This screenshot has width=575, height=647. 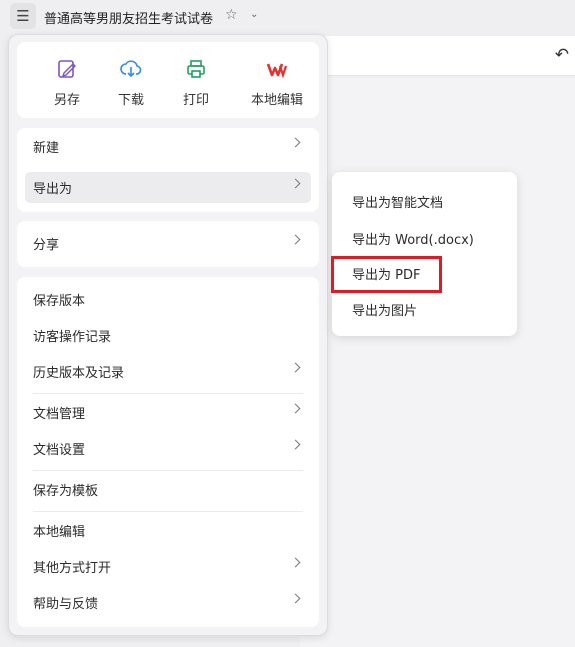 What do you see at coordinates (562, 55) in the screenshot?
I see `undo-icon: ↶` at bounding box center [562, 55].